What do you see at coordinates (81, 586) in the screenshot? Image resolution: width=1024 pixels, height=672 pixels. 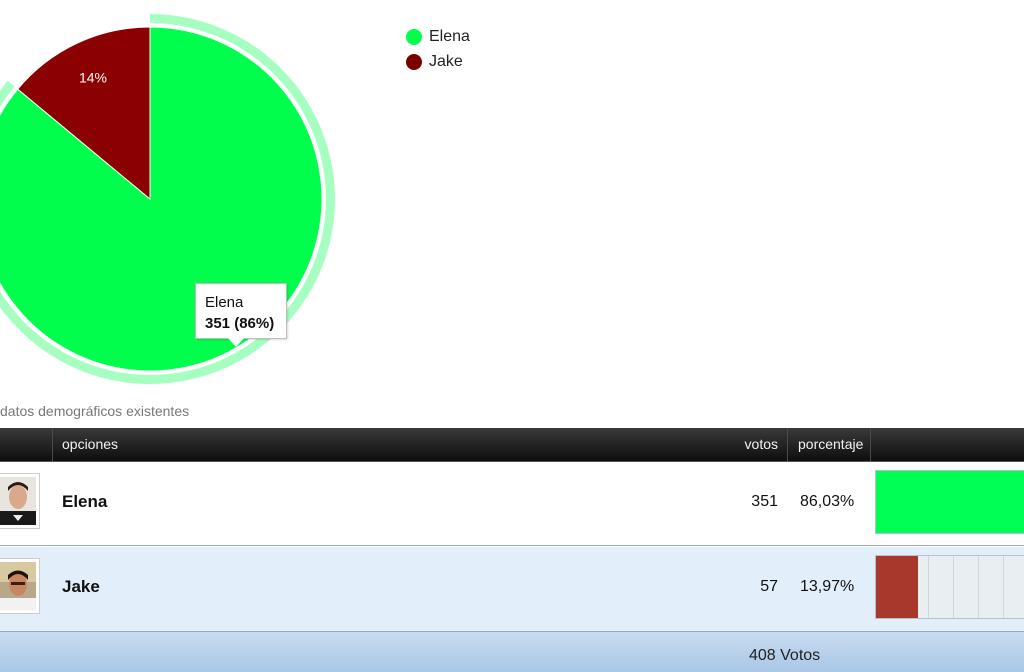 I see `option-name: Jake` at bounding box center [81, 586].